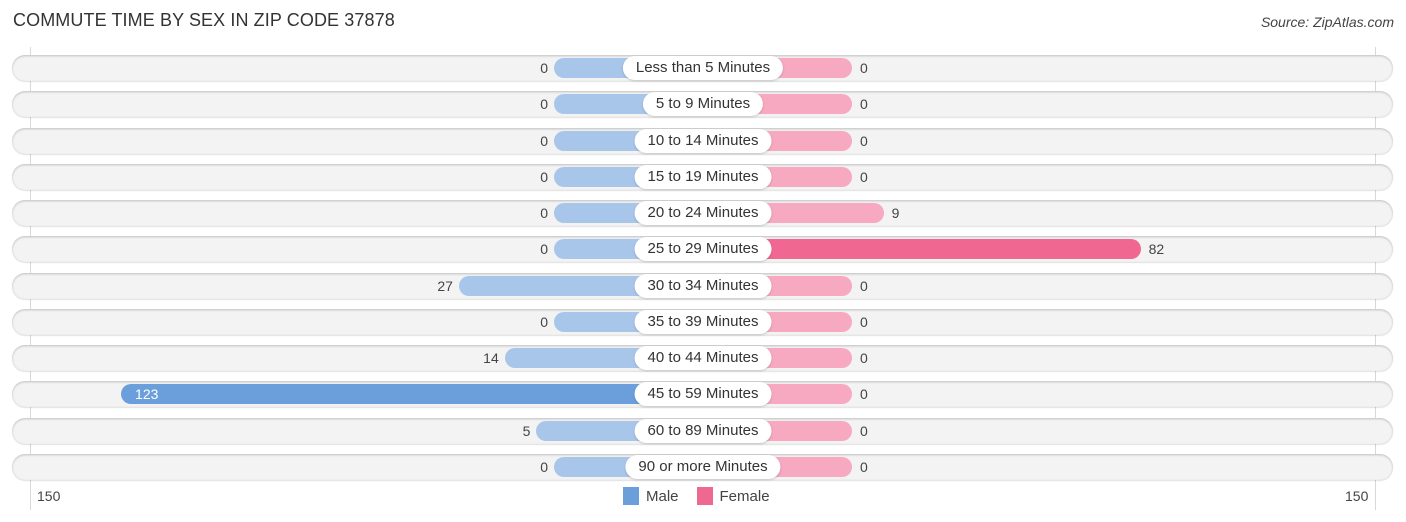 This screenshot has width=1406, height=522. What do you see at coordinates (49, 496) in the screenshot?
I see `axis-label-left: 150` at bounding box center [49, 496].